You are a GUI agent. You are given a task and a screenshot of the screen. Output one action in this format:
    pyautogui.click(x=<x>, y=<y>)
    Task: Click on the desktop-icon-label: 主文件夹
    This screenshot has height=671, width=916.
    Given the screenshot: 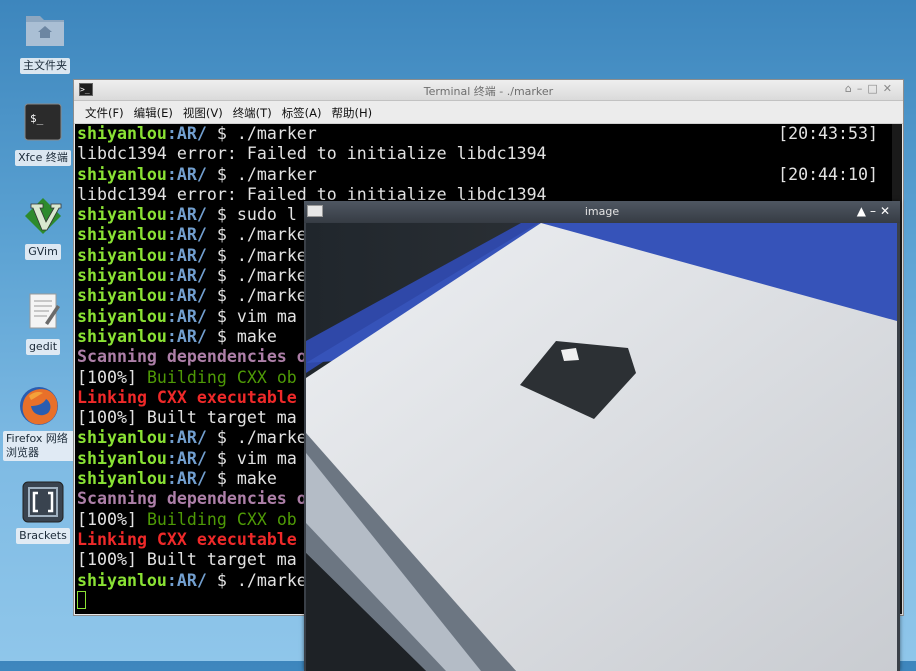 What is the action you would take?
    pyautogui.click(x=45, y=66)
    